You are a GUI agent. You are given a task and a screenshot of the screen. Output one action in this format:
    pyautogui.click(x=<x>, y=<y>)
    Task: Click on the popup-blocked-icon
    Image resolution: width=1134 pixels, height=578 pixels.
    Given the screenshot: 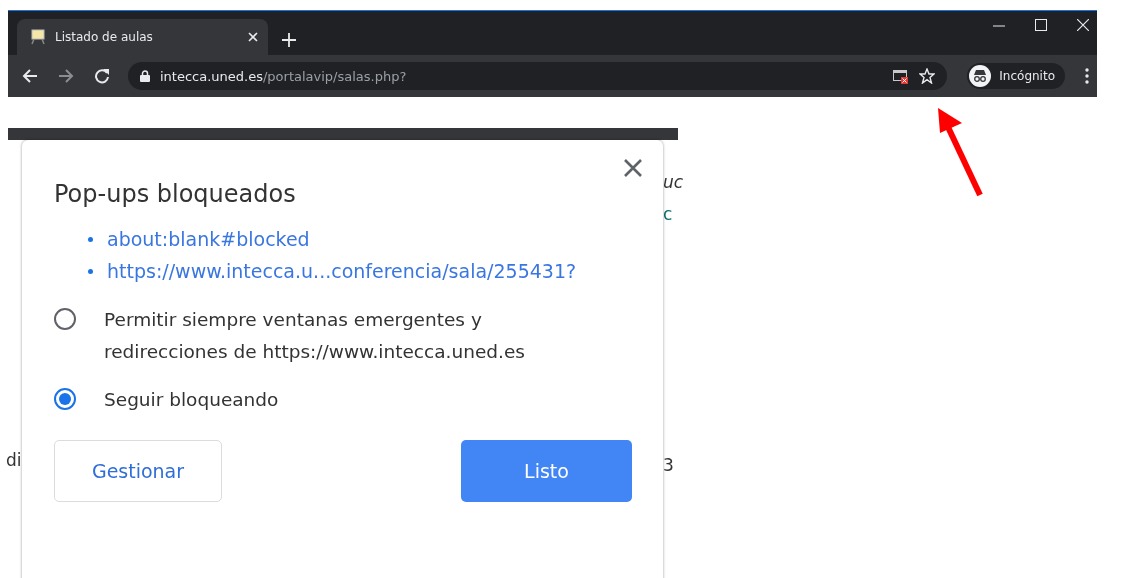 What is the action you would take?
    pyautogui.click(x=901, y=76)
    